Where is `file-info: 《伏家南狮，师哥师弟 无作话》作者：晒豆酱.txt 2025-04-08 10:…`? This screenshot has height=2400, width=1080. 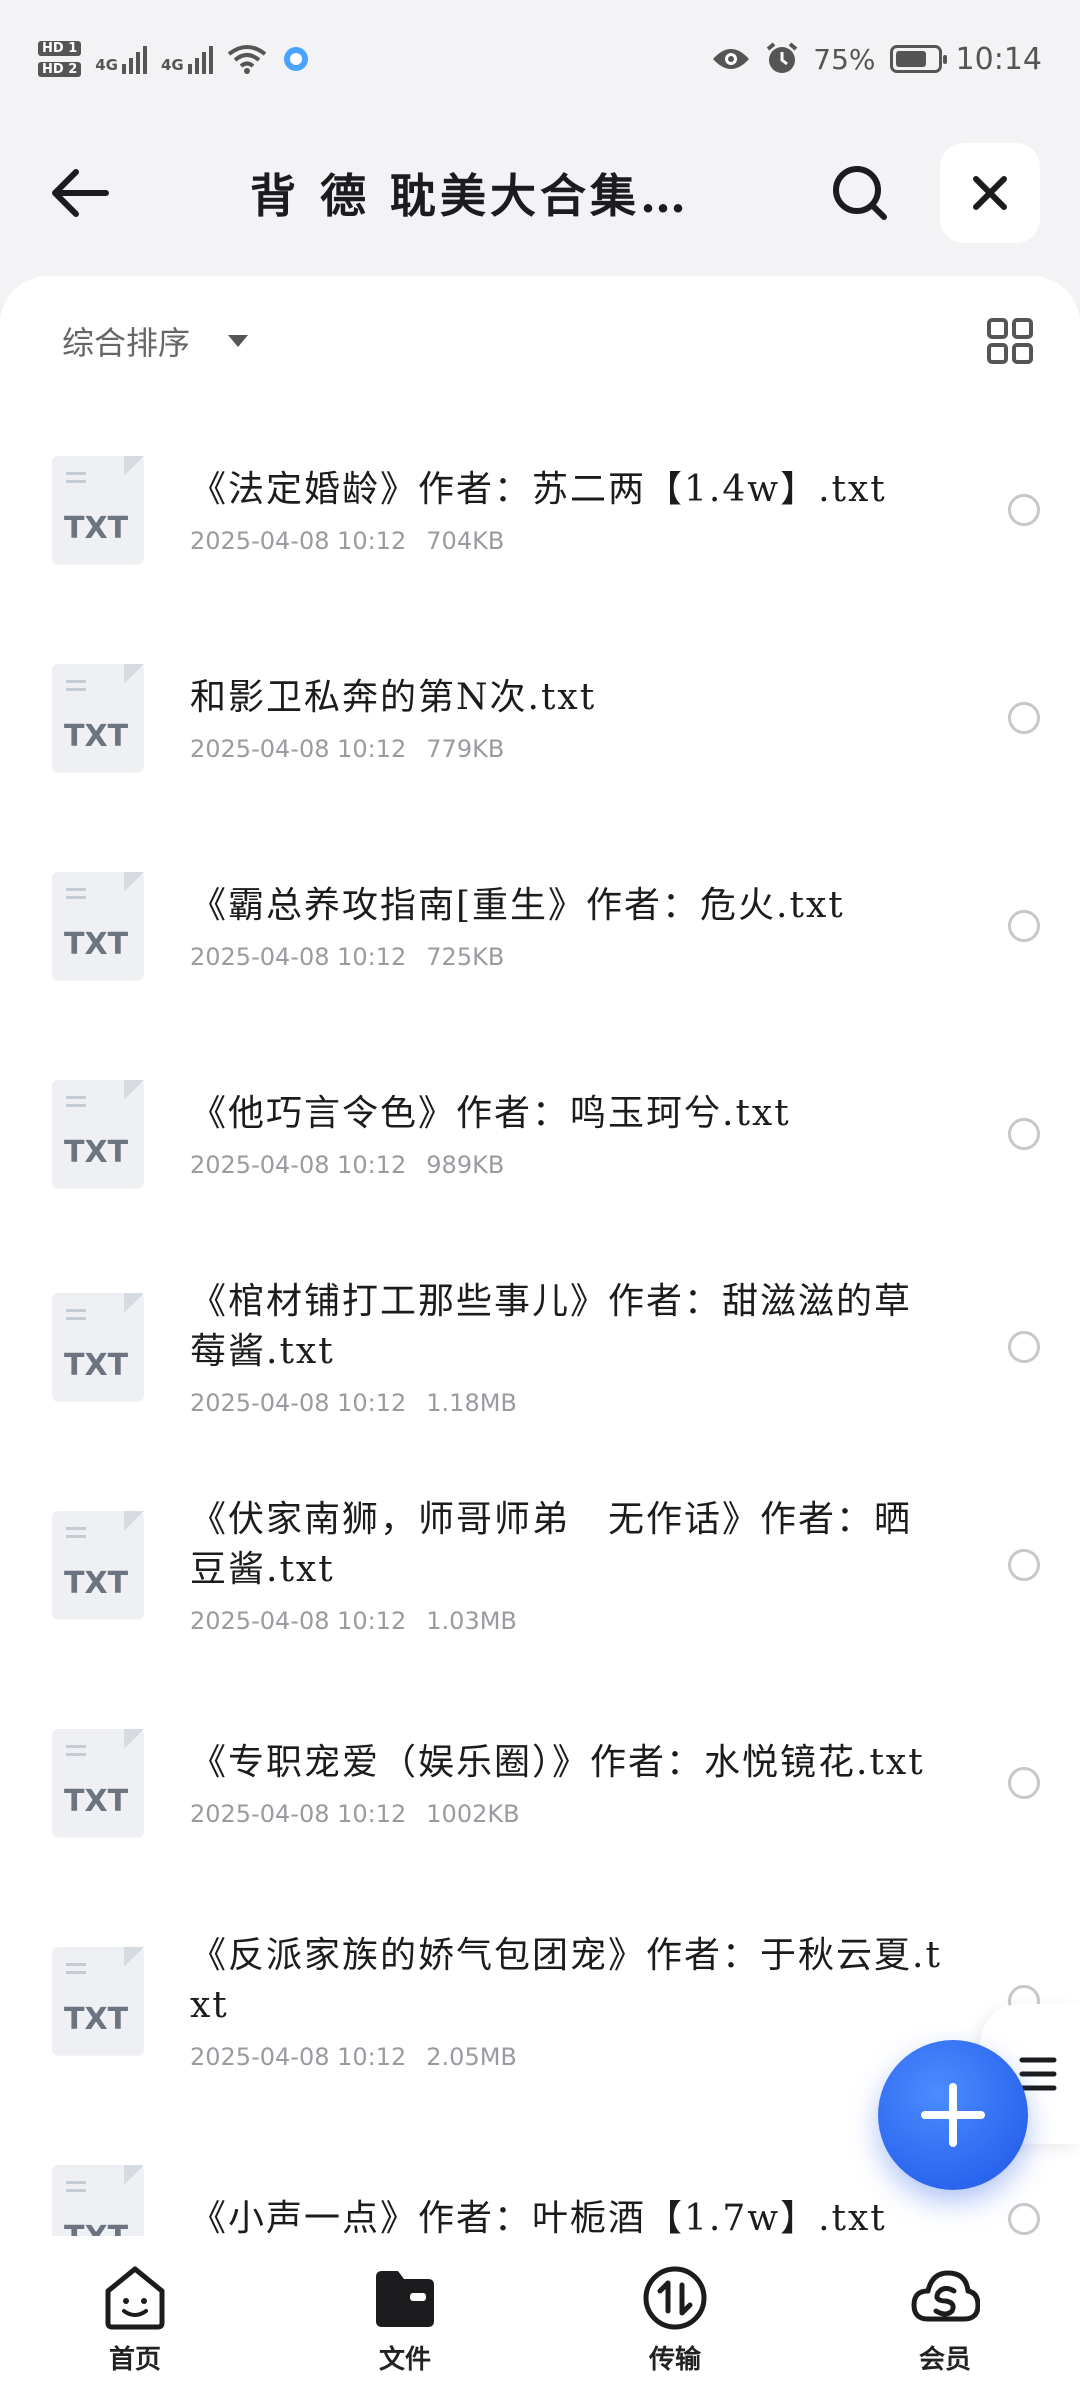
file-info: 《伏家南狮，师哥师弟 无作话》作者：晒豆酱.txt 2025-04-08 10:… is located at coordinates (569, 1565).